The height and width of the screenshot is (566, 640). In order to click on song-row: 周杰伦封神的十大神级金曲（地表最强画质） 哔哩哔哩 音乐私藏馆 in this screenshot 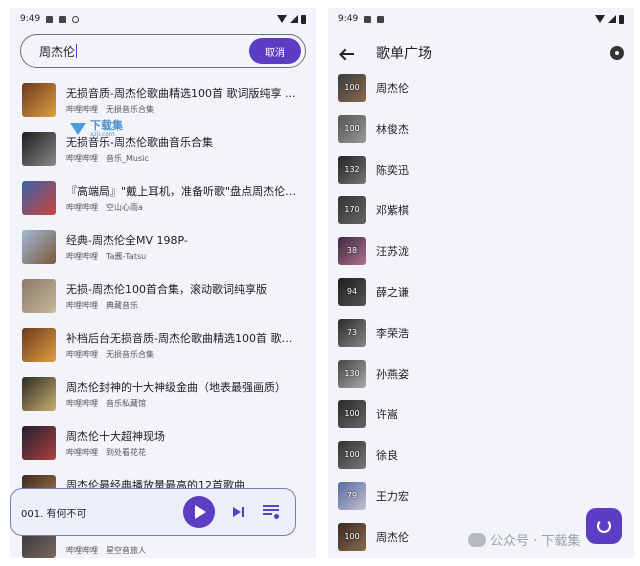, I will do `click(163, 395)`.